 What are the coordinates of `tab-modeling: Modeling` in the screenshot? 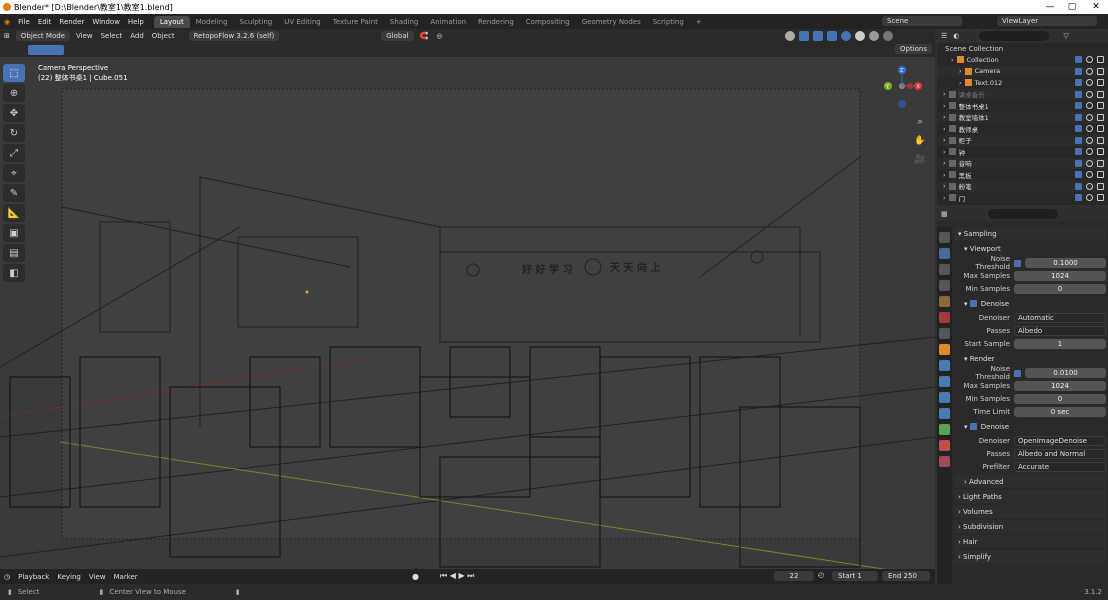 It's located at (212, 22).